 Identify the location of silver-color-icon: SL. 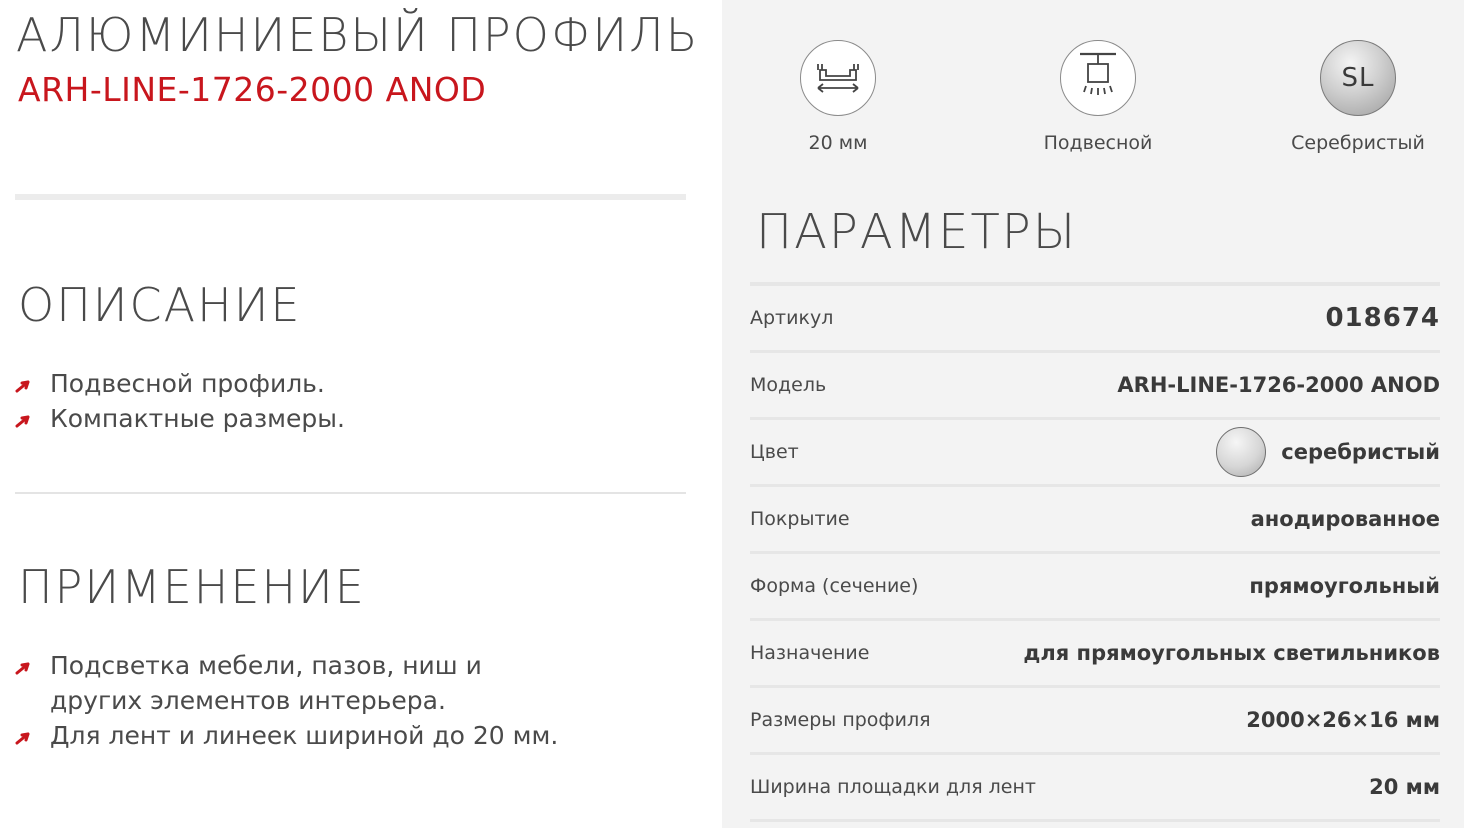
(1358, 78).